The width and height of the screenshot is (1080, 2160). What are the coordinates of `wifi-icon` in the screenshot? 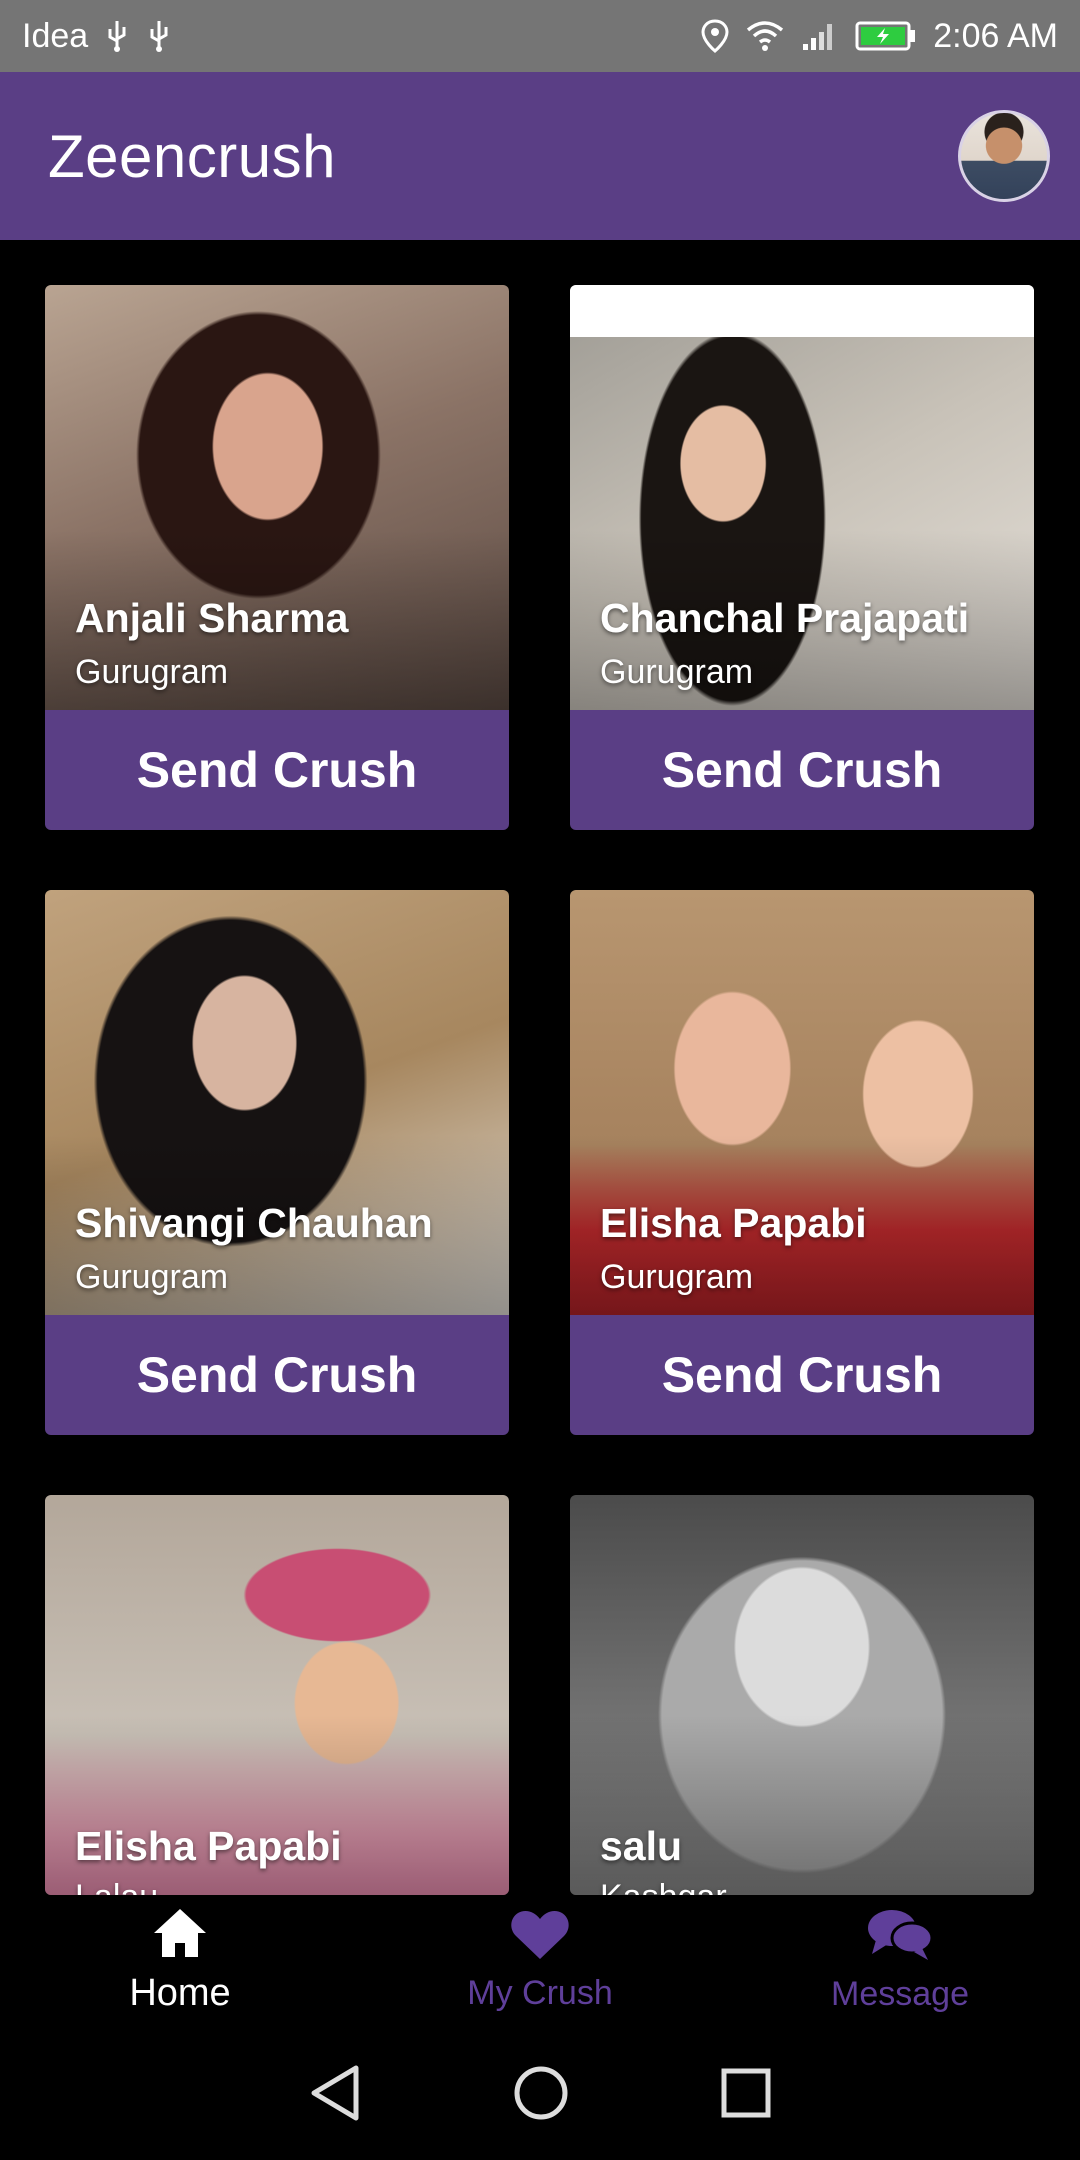 It's located at (765, 36).